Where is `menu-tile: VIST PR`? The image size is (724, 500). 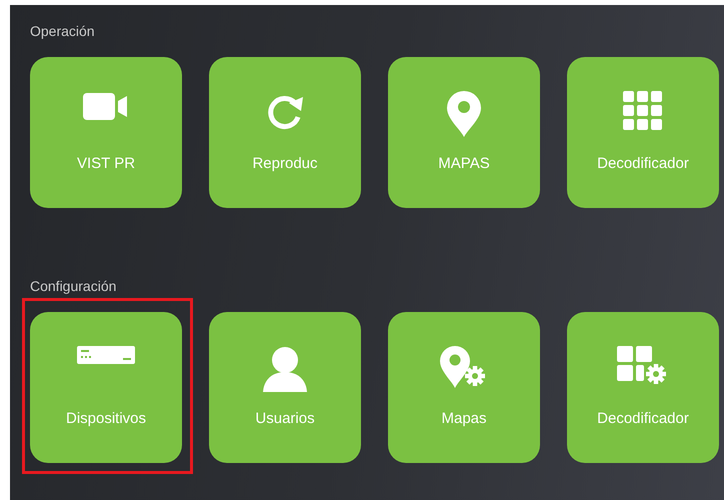 menu-tile: VIST PR is located at coordinates (106, 132).